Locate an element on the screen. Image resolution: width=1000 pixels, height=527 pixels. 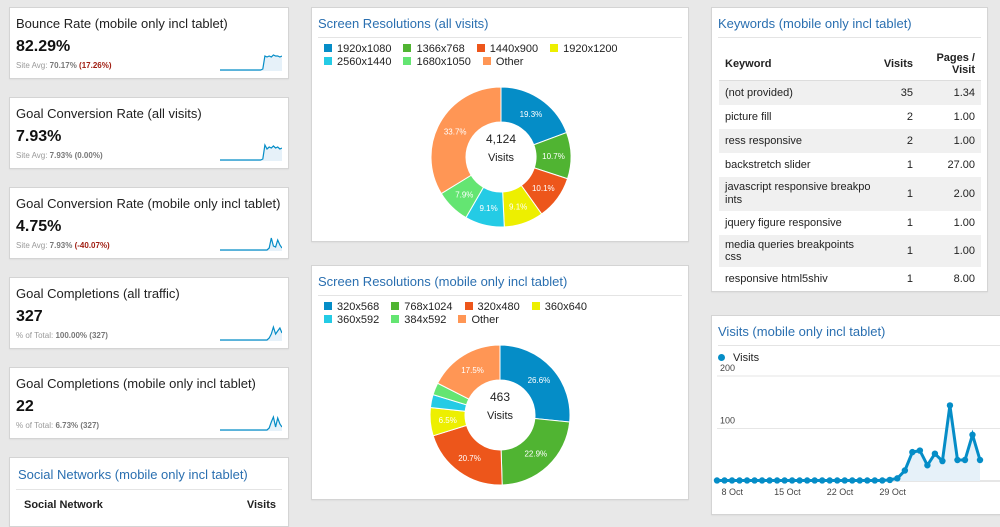
keyword-cell: javascript responsive breakpoints is located at coordinates (798, 194).